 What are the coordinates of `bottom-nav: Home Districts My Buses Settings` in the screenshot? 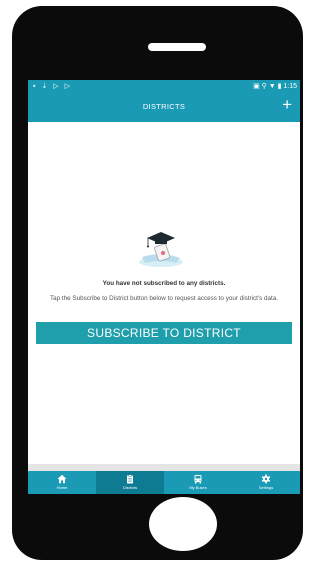 It's located at (164, 482).